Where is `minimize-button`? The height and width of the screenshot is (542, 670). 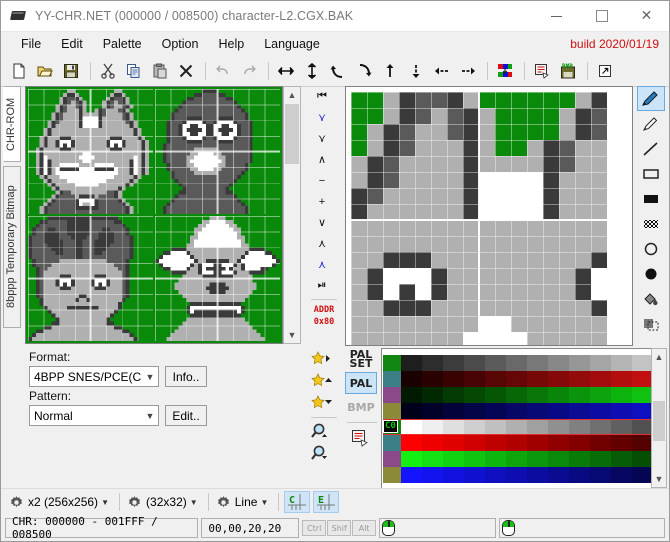
minimize-button is located at coordinates (556, 16).